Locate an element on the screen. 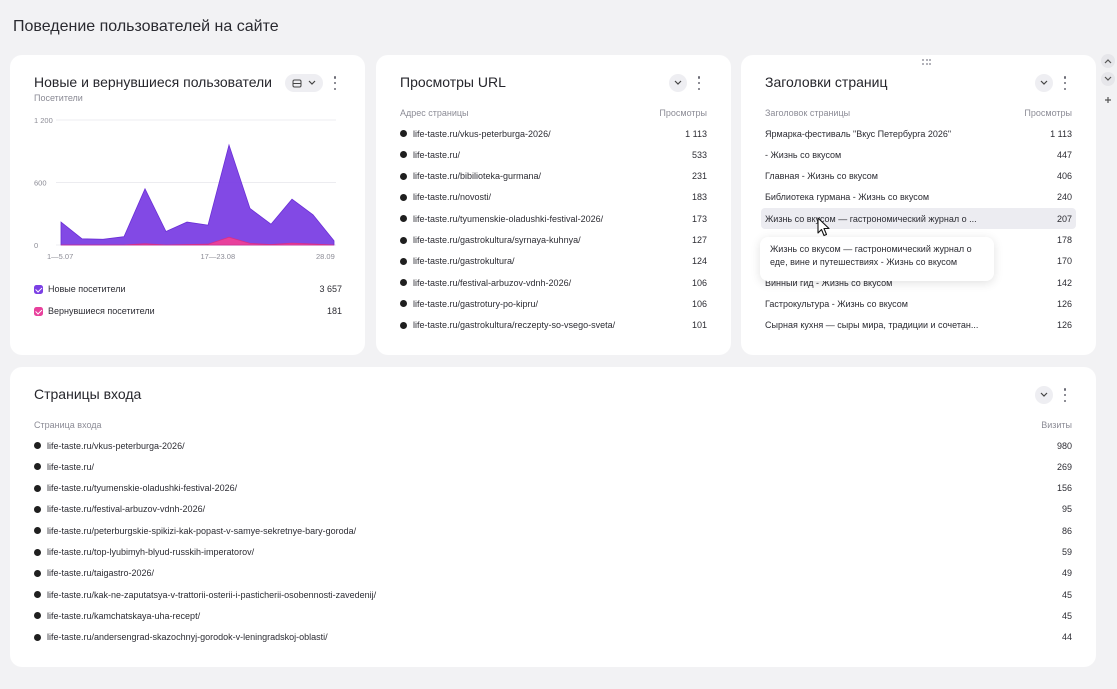 This screenshot has width=1117, height=689. row-value: 45 is located at coordinates (1066, 594).